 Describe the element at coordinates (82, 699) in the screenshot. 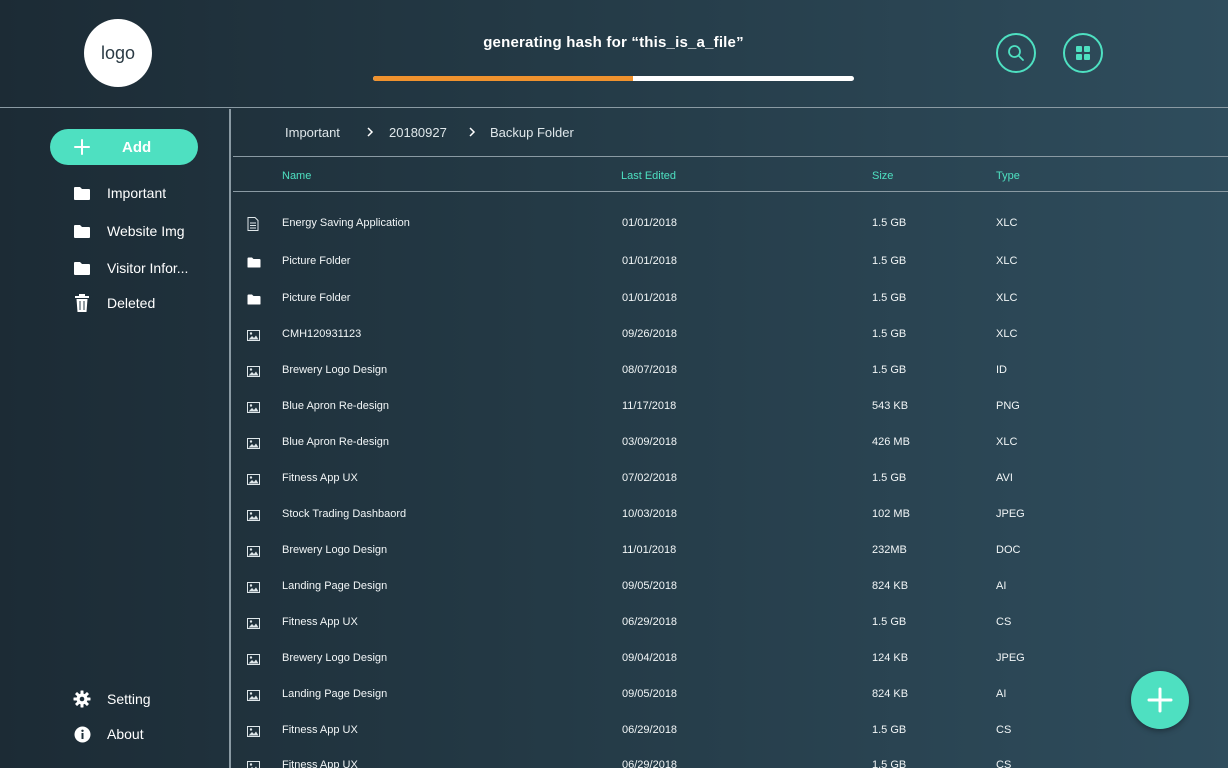

I see `gear-icon` at that location.